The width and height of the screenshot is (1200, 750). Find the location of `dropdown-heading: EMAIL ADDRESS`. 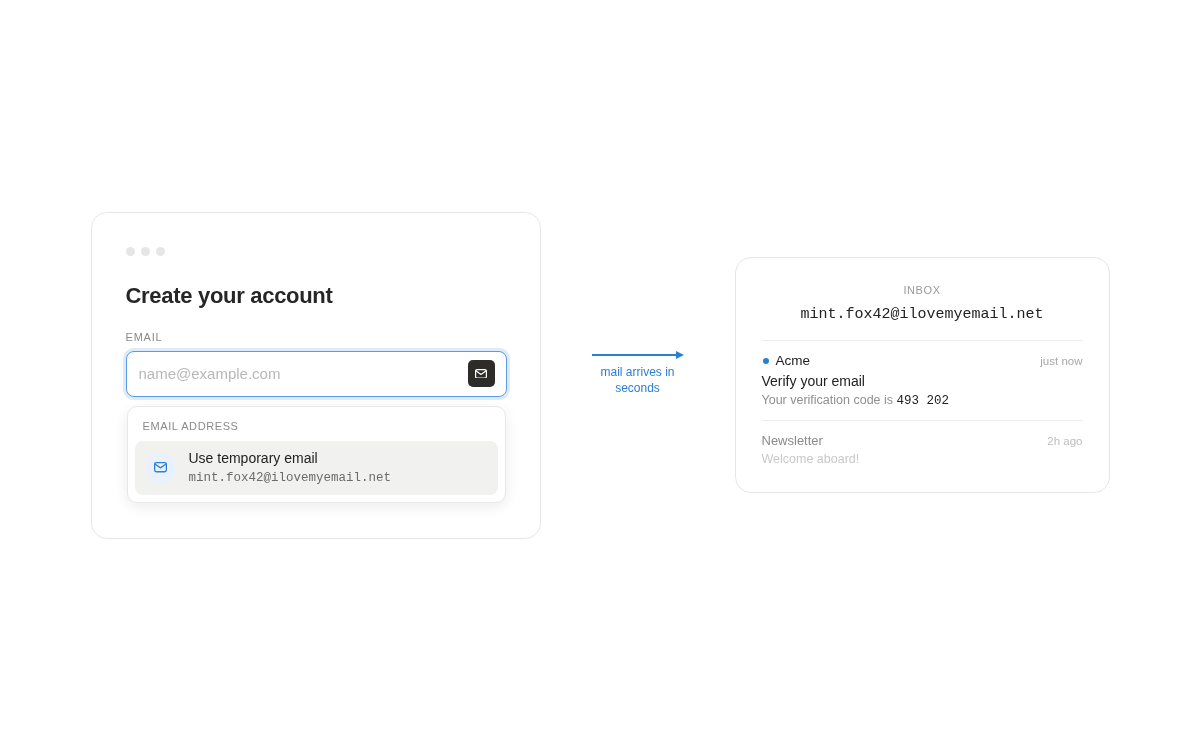

dropdown-heading: EMAIL ADDRESS is located at coordinates (190, 426).